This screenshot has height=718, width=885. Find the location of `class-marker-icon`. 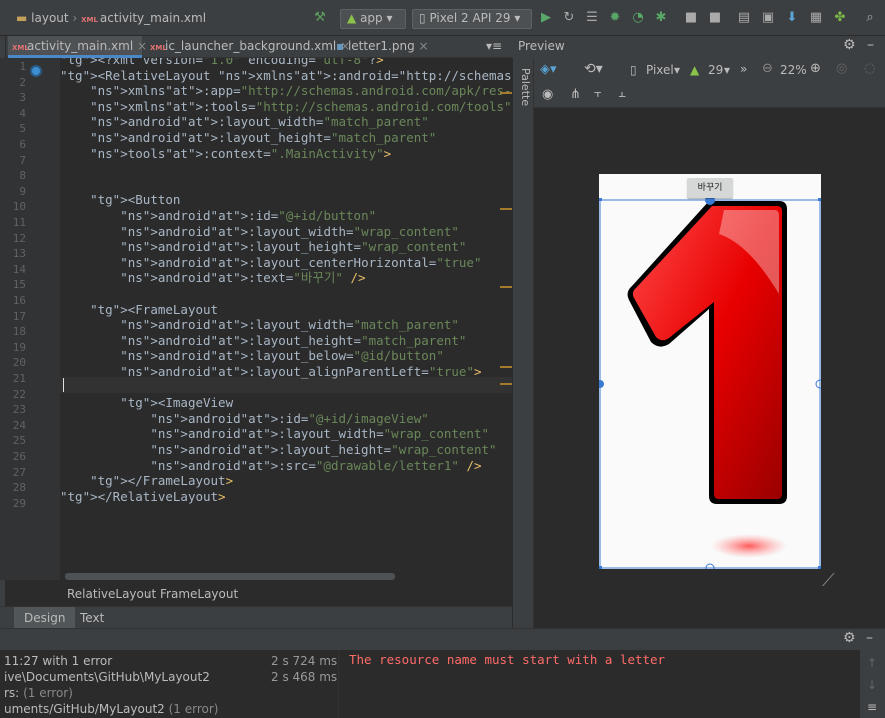

class-marker-icon is located at coordinates (36, 71).